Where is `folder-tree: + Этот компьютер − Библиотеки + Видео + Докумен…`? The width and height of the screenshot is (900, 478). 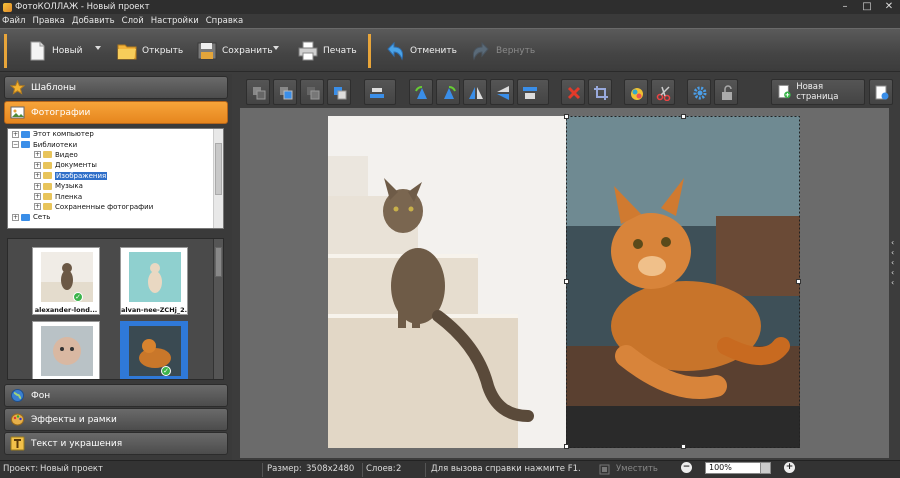
folder-tree: + Этот компьютер − Библиотеки + Видео + Докумен… is located at coordinates (115, 178).